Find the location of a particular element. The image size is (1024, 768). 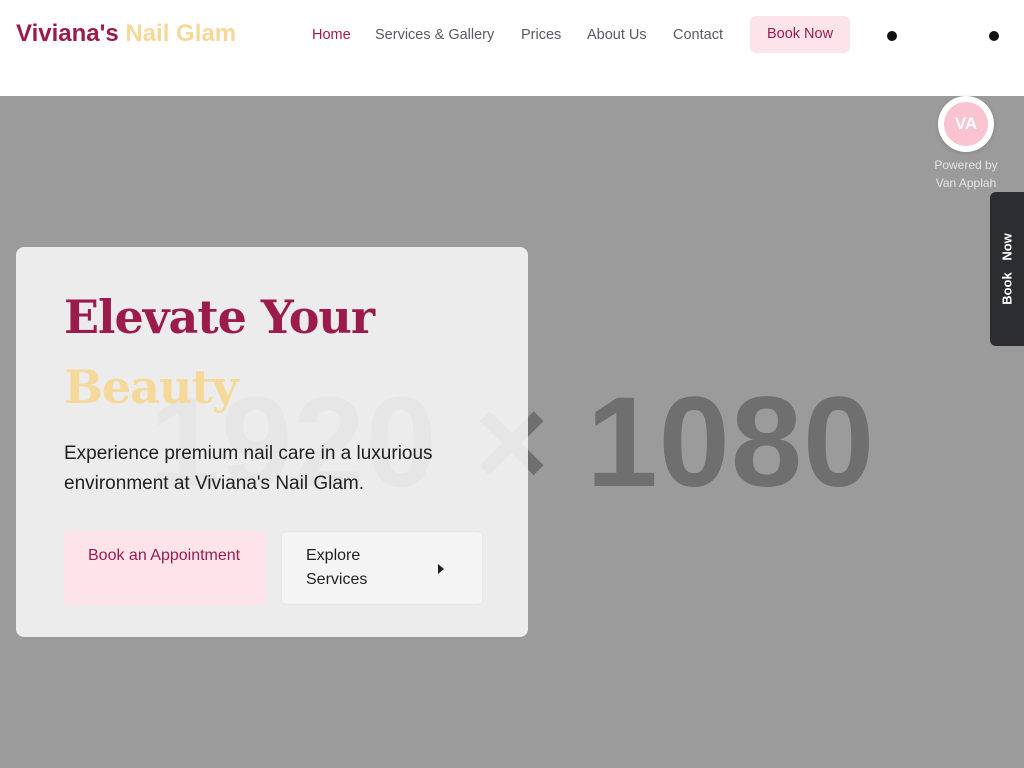

powered-by-line: Powered by is located at coordinates (966, 165).